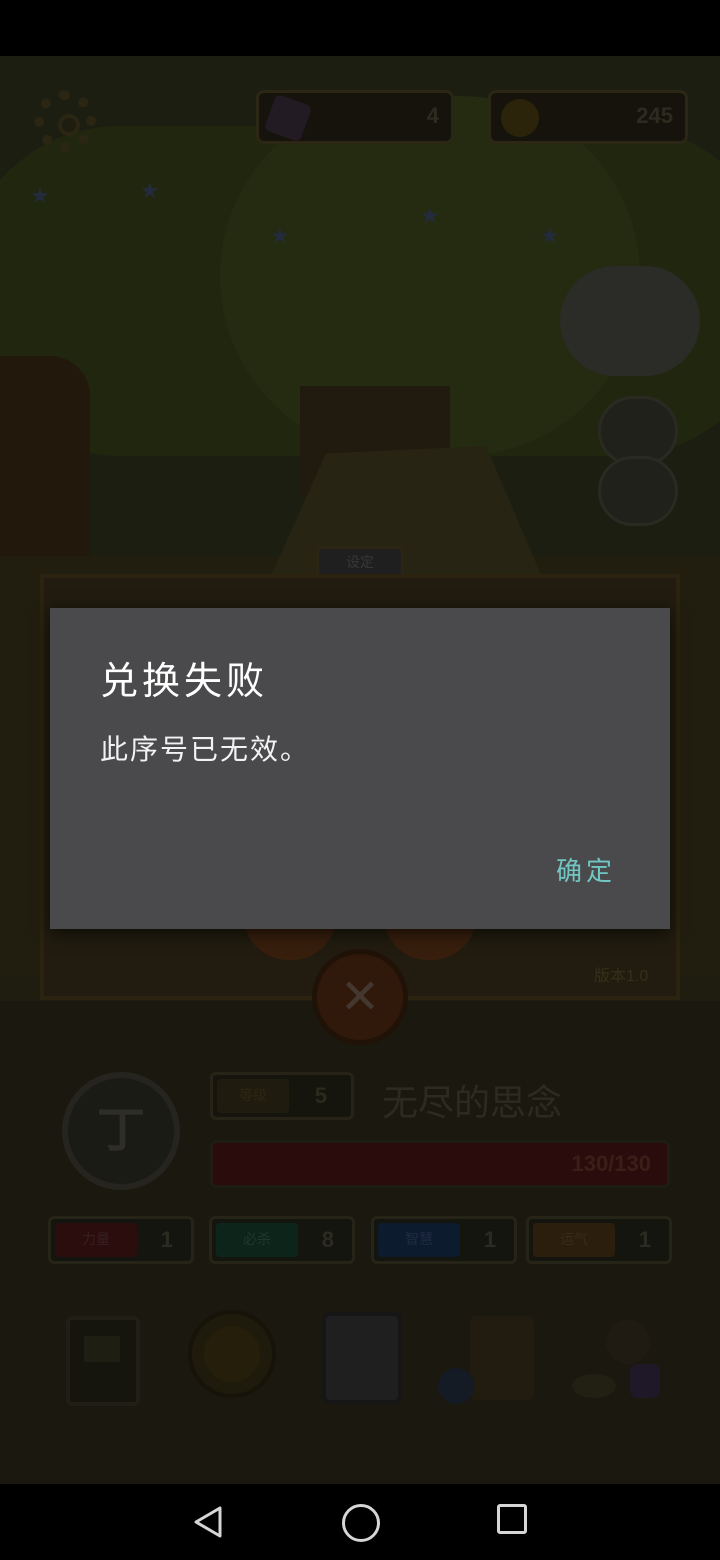 The image size is (720, 1560). What do you see at coordinates (184, 681) in the screenshot?
I see `dialog-title: 兑换失败` at bounding box center [184, 681].